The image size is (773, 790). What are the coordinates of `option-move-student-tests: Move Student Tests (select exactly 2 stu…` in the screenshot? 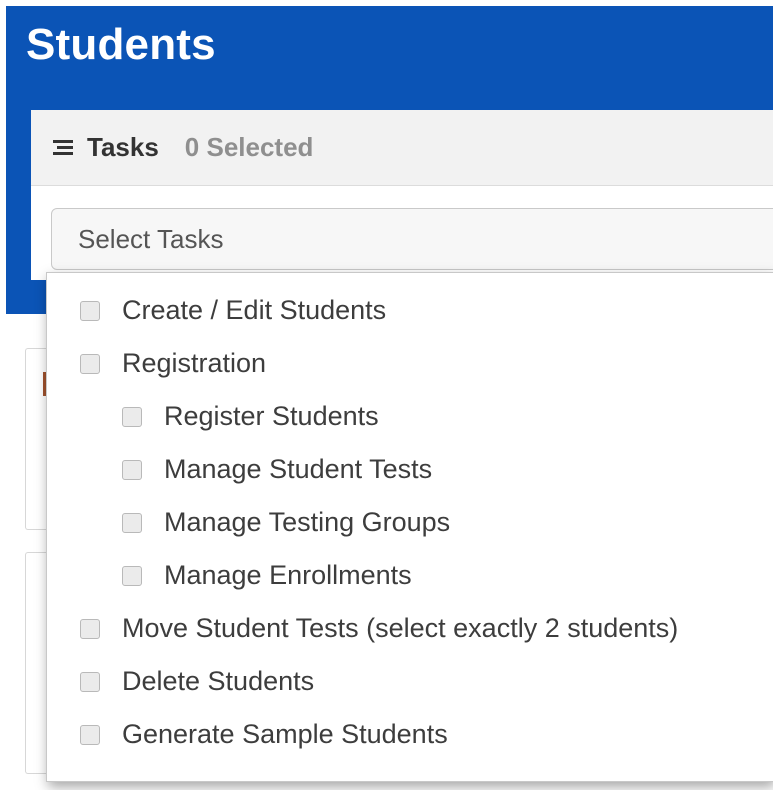 It's located at (379, 628).